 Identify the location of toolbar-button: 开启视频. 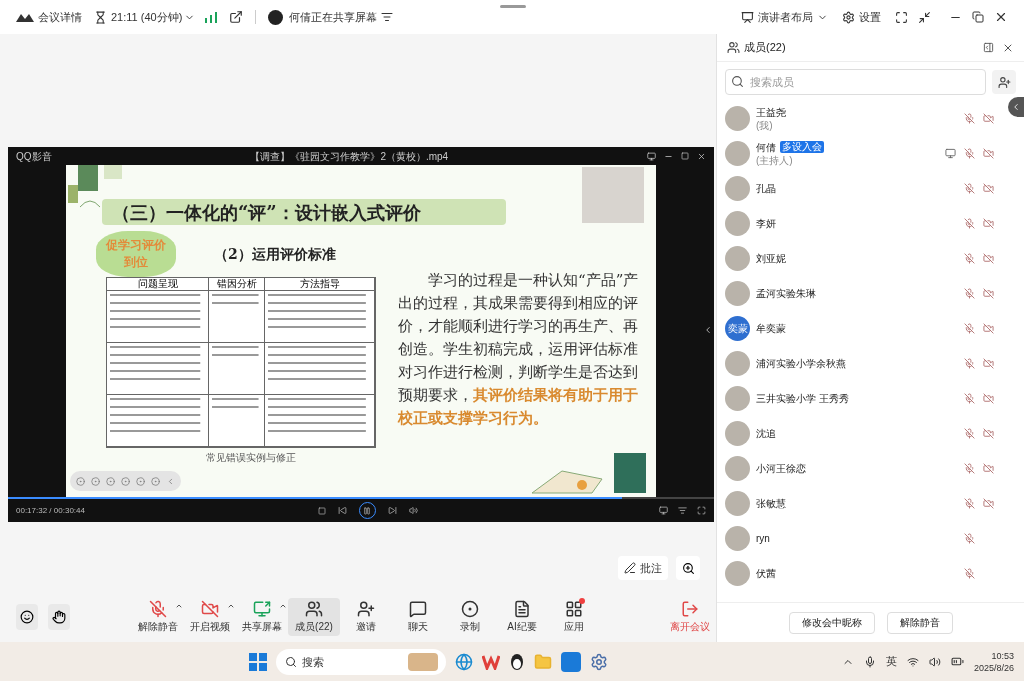
(210, 617).